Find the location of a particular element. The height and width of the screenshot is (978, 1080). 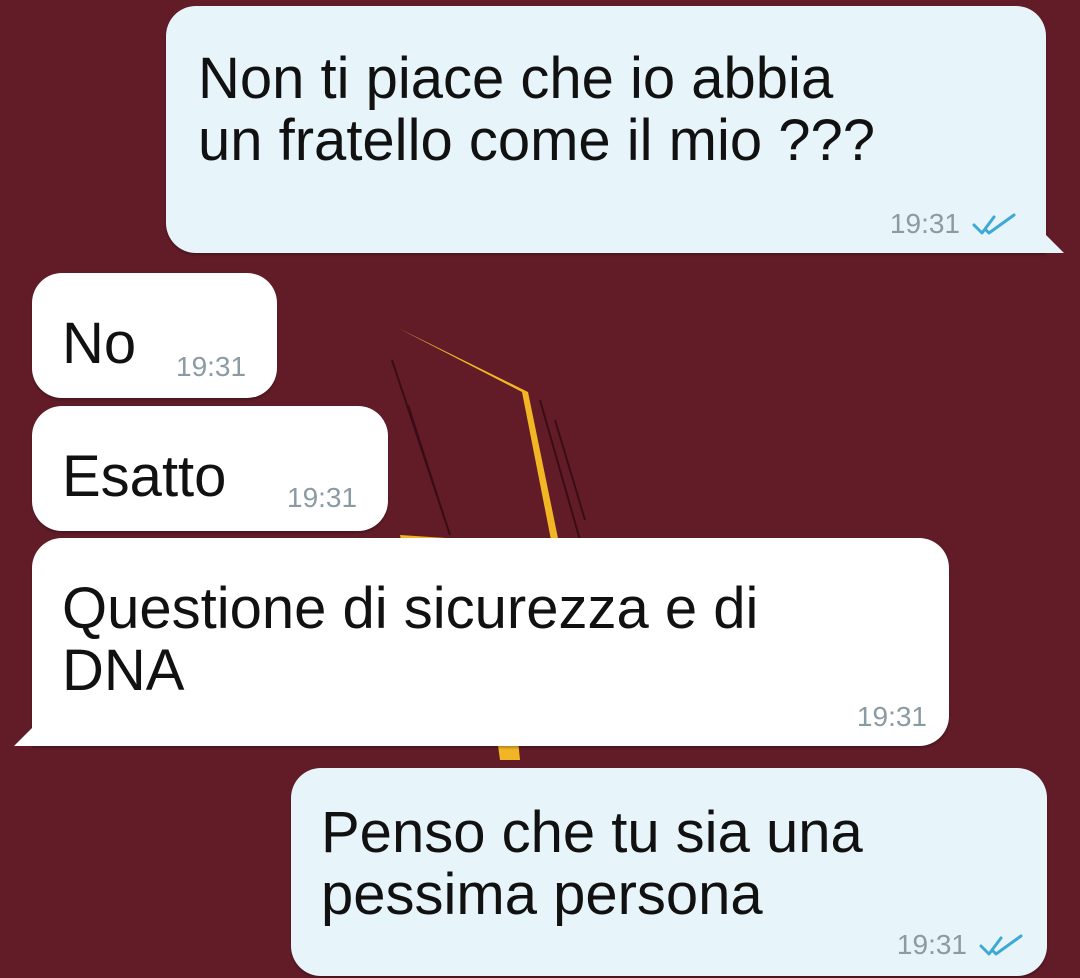

message-text: Penso che tu sia una pessima persona is located at coordinates (592, 863).